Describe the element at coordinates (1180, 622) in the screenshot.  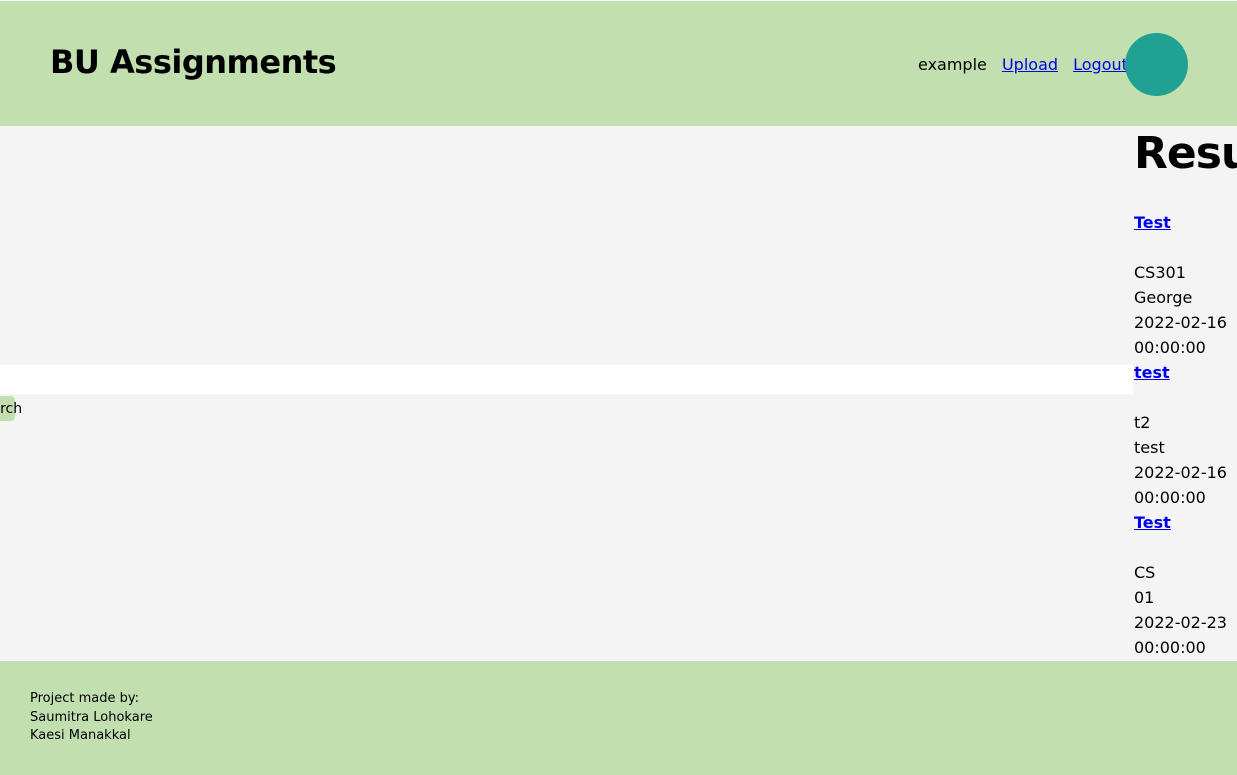
I see `result-date: 2022-02-23` at that location.